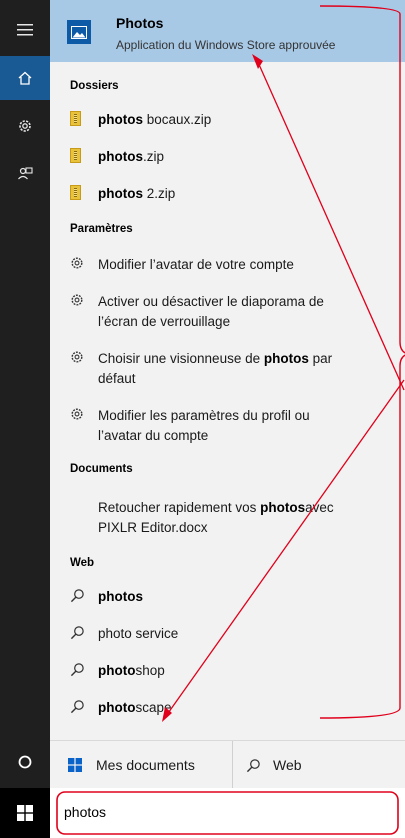  Describe the element at coordinates (101, 469) in the screenshot. I see `section-documents: Documents` at that location.